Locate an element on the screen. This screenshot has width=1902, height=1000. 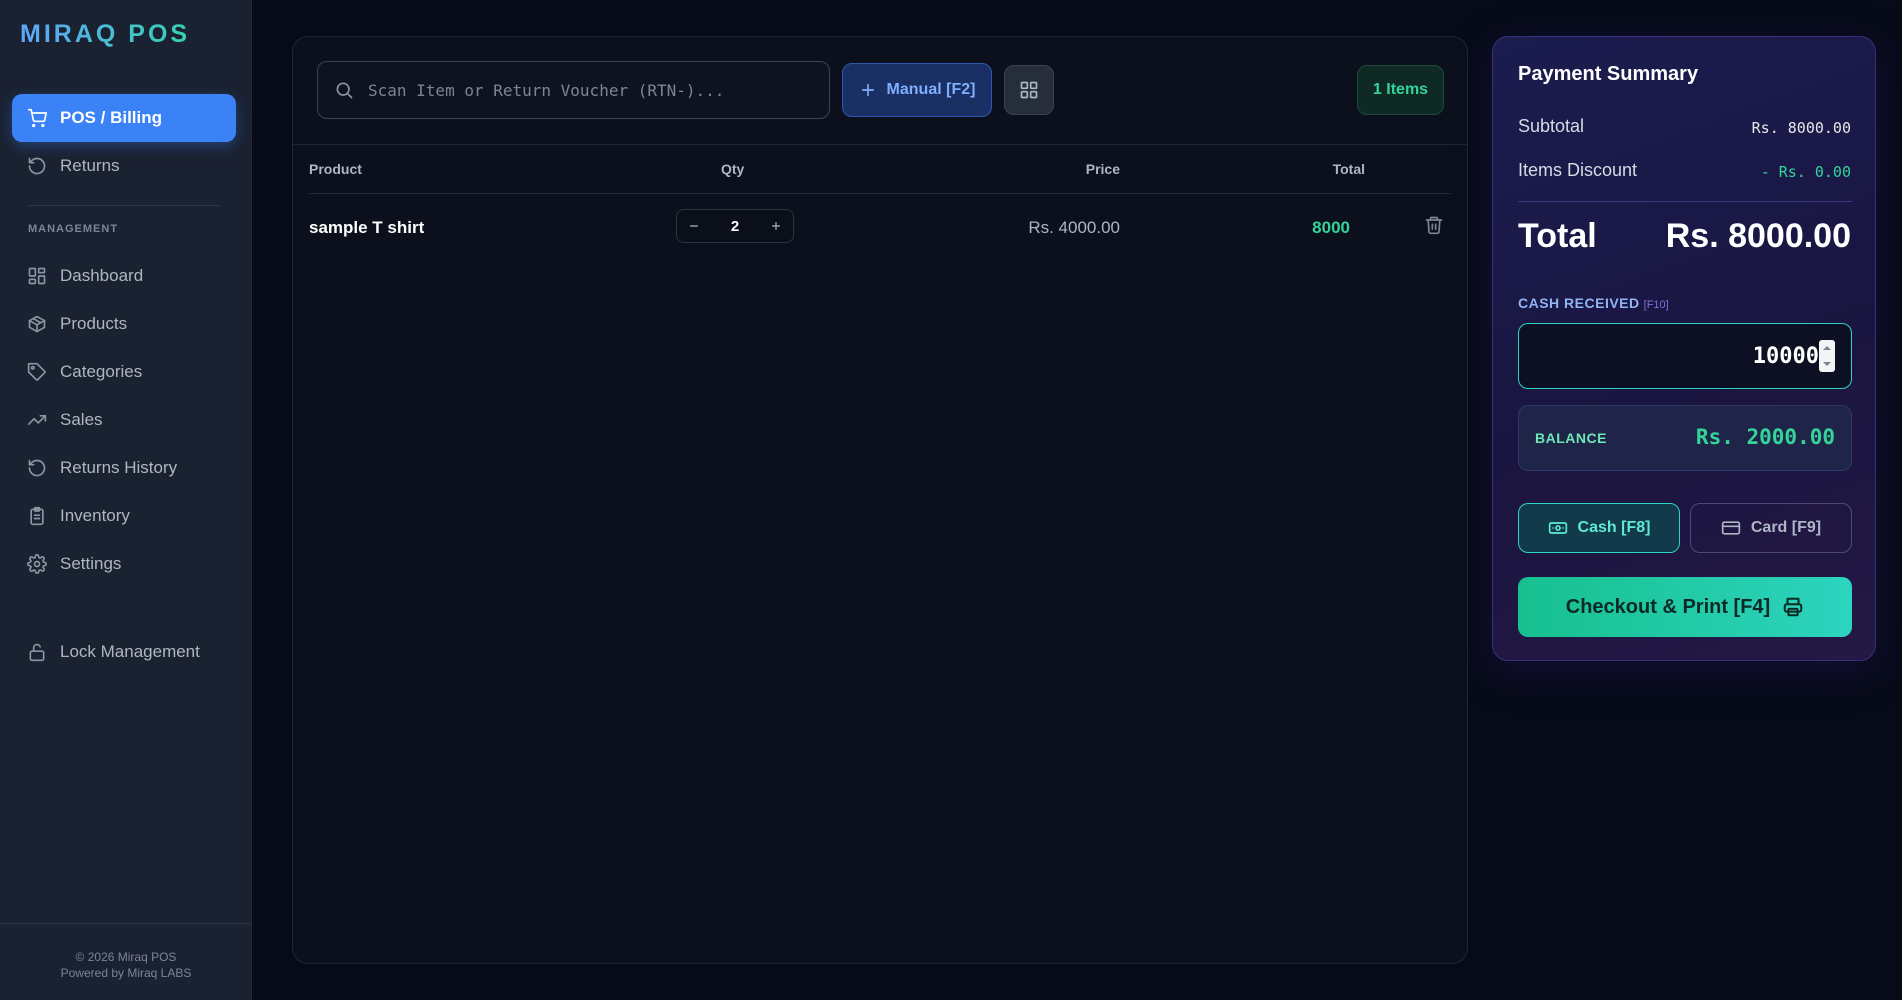
spinner-up-icon is located at coordinates (1827, 348).